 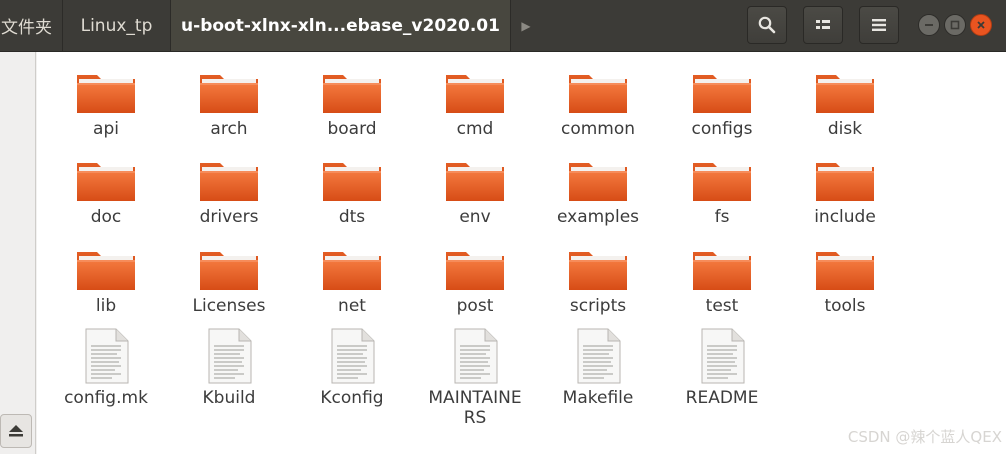 I want to click on app-menu-button, so click(x=879, y=25).